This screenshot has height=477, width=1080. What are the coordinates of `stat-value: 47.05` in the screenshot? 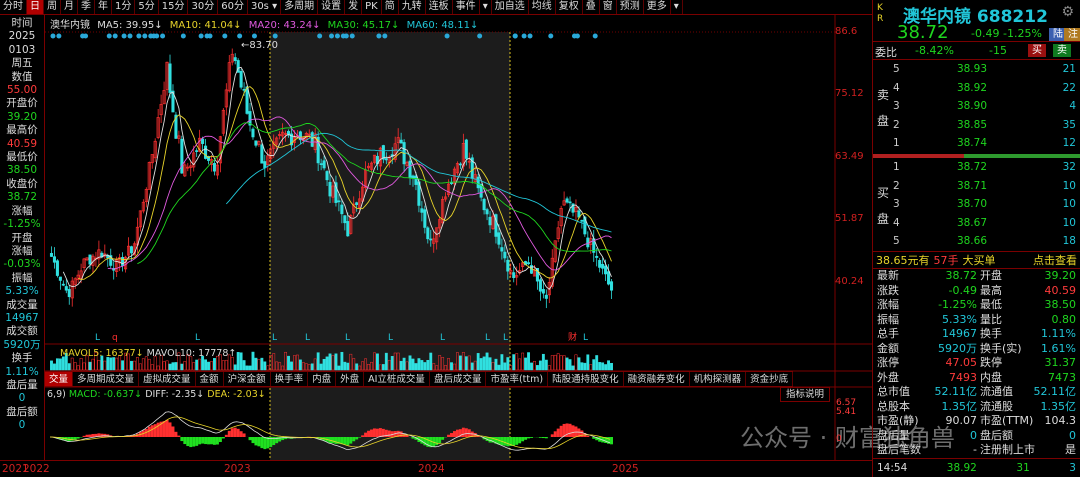 It's located at (961, 362).